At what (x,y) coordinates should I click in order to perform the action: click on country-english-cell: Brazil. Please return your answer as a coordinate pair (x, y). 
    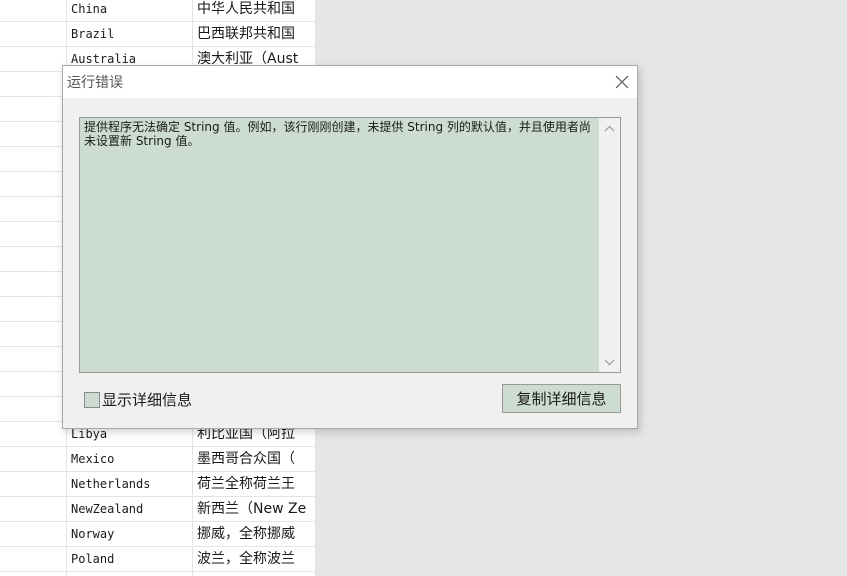
    Looking at the image, I should click on (130, 34).